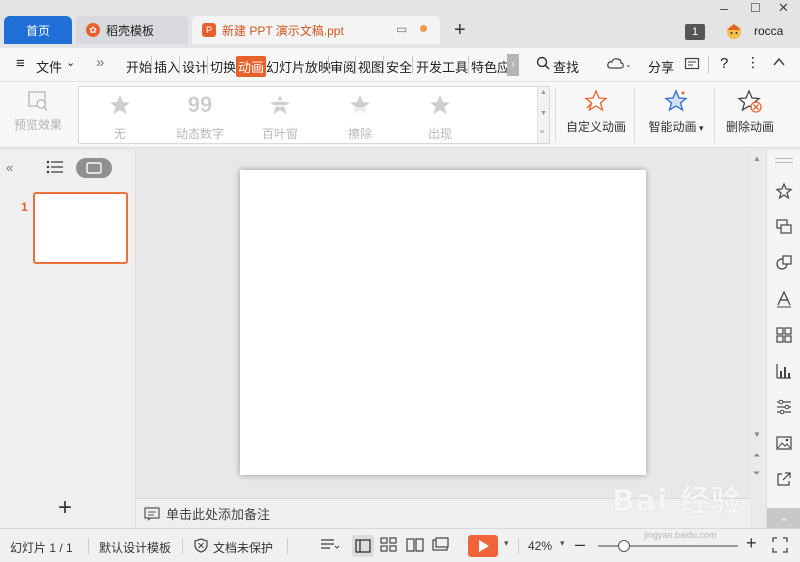 This screenshot has width=800, height=562. I want to click on zoom-level: 42%, so click(540, 546).